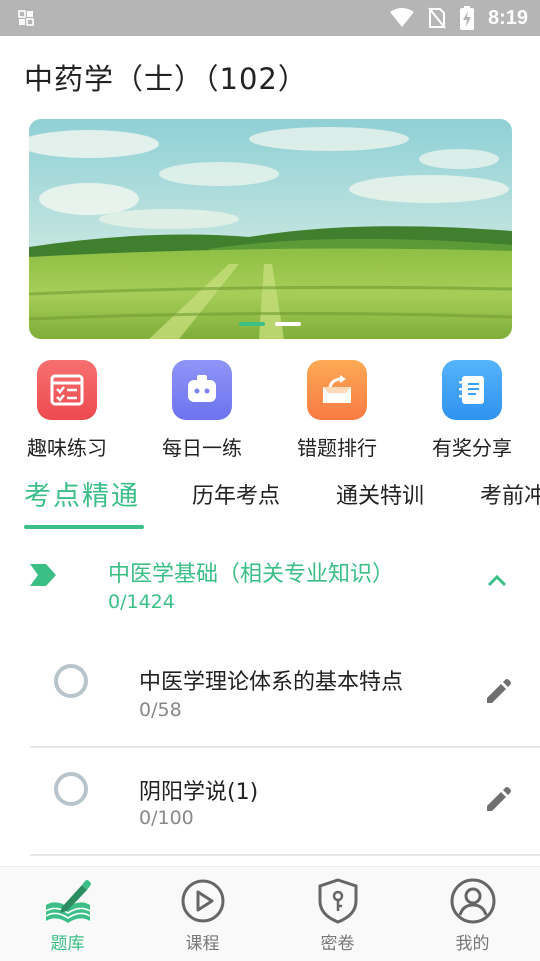 This screenshot has height=961, width=540. I want to click on tab-past-points: 历年考点, so click(236, 494).